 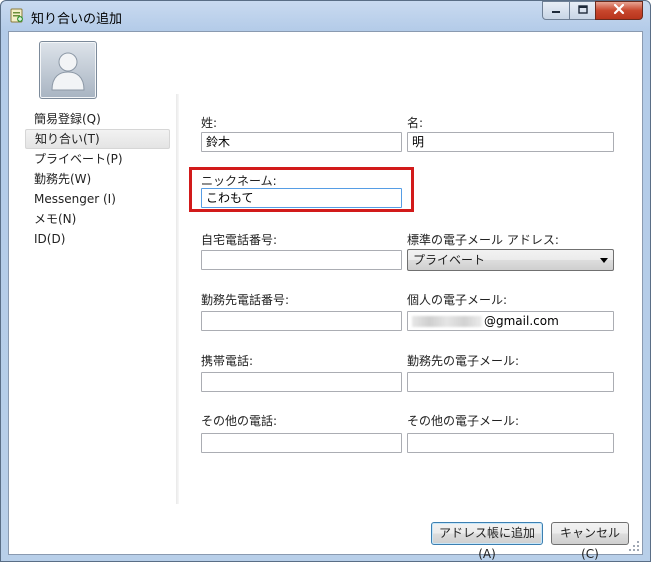 What do you see at coordinates (590, 541) in the screenshot?
I see `cancel-button: キャンセル(C)` at bounding box center [590, 541].